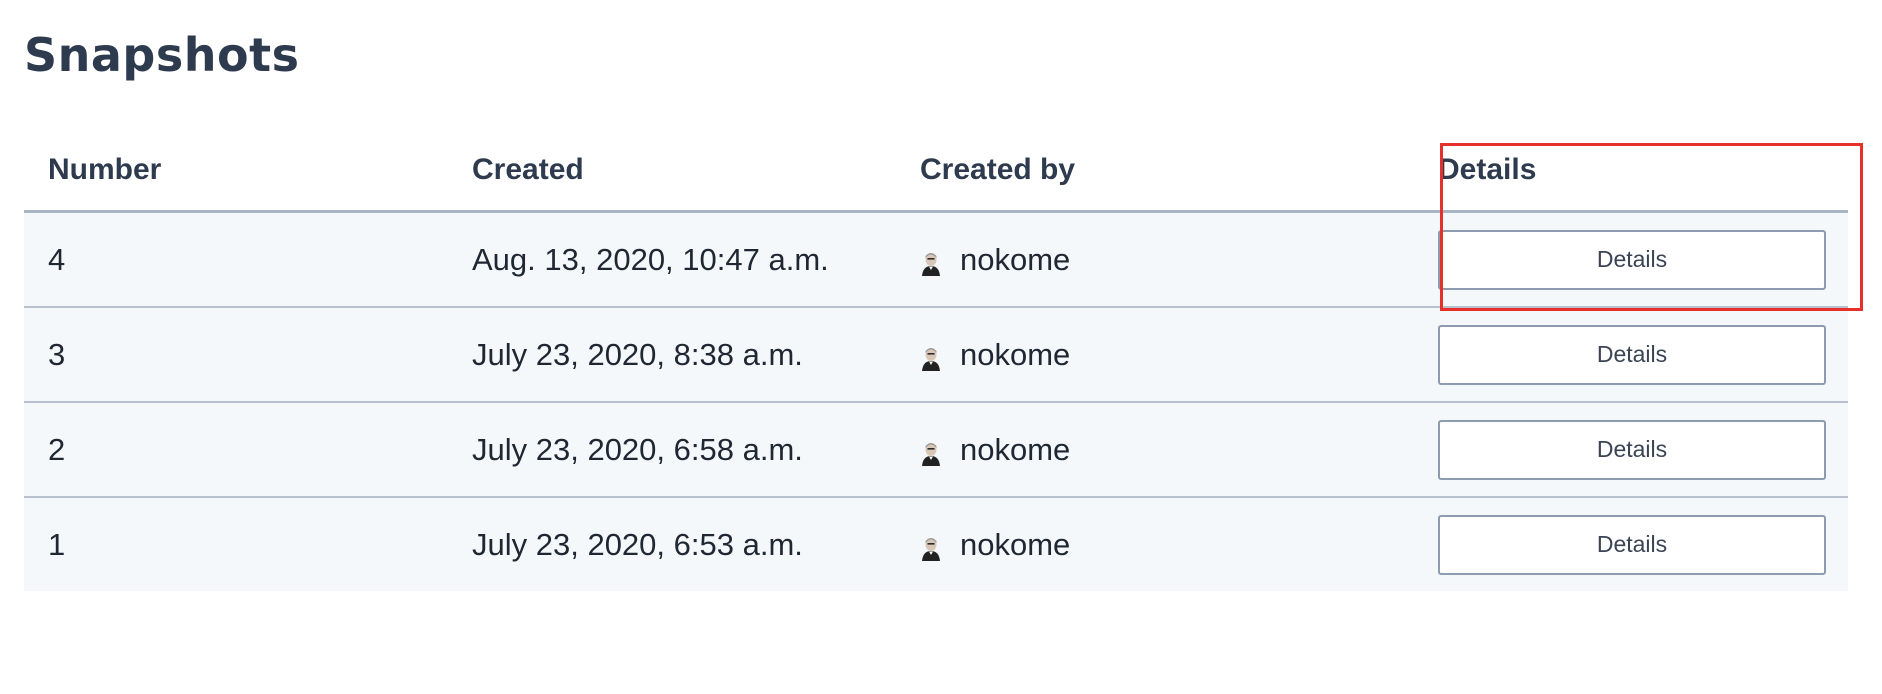 The height and width of the screenshot is (694, 1882). What do you see at coordinates (248, 259) in the screenshot?
I see `snapshot-number: 4` at bounding box center [248, 259].